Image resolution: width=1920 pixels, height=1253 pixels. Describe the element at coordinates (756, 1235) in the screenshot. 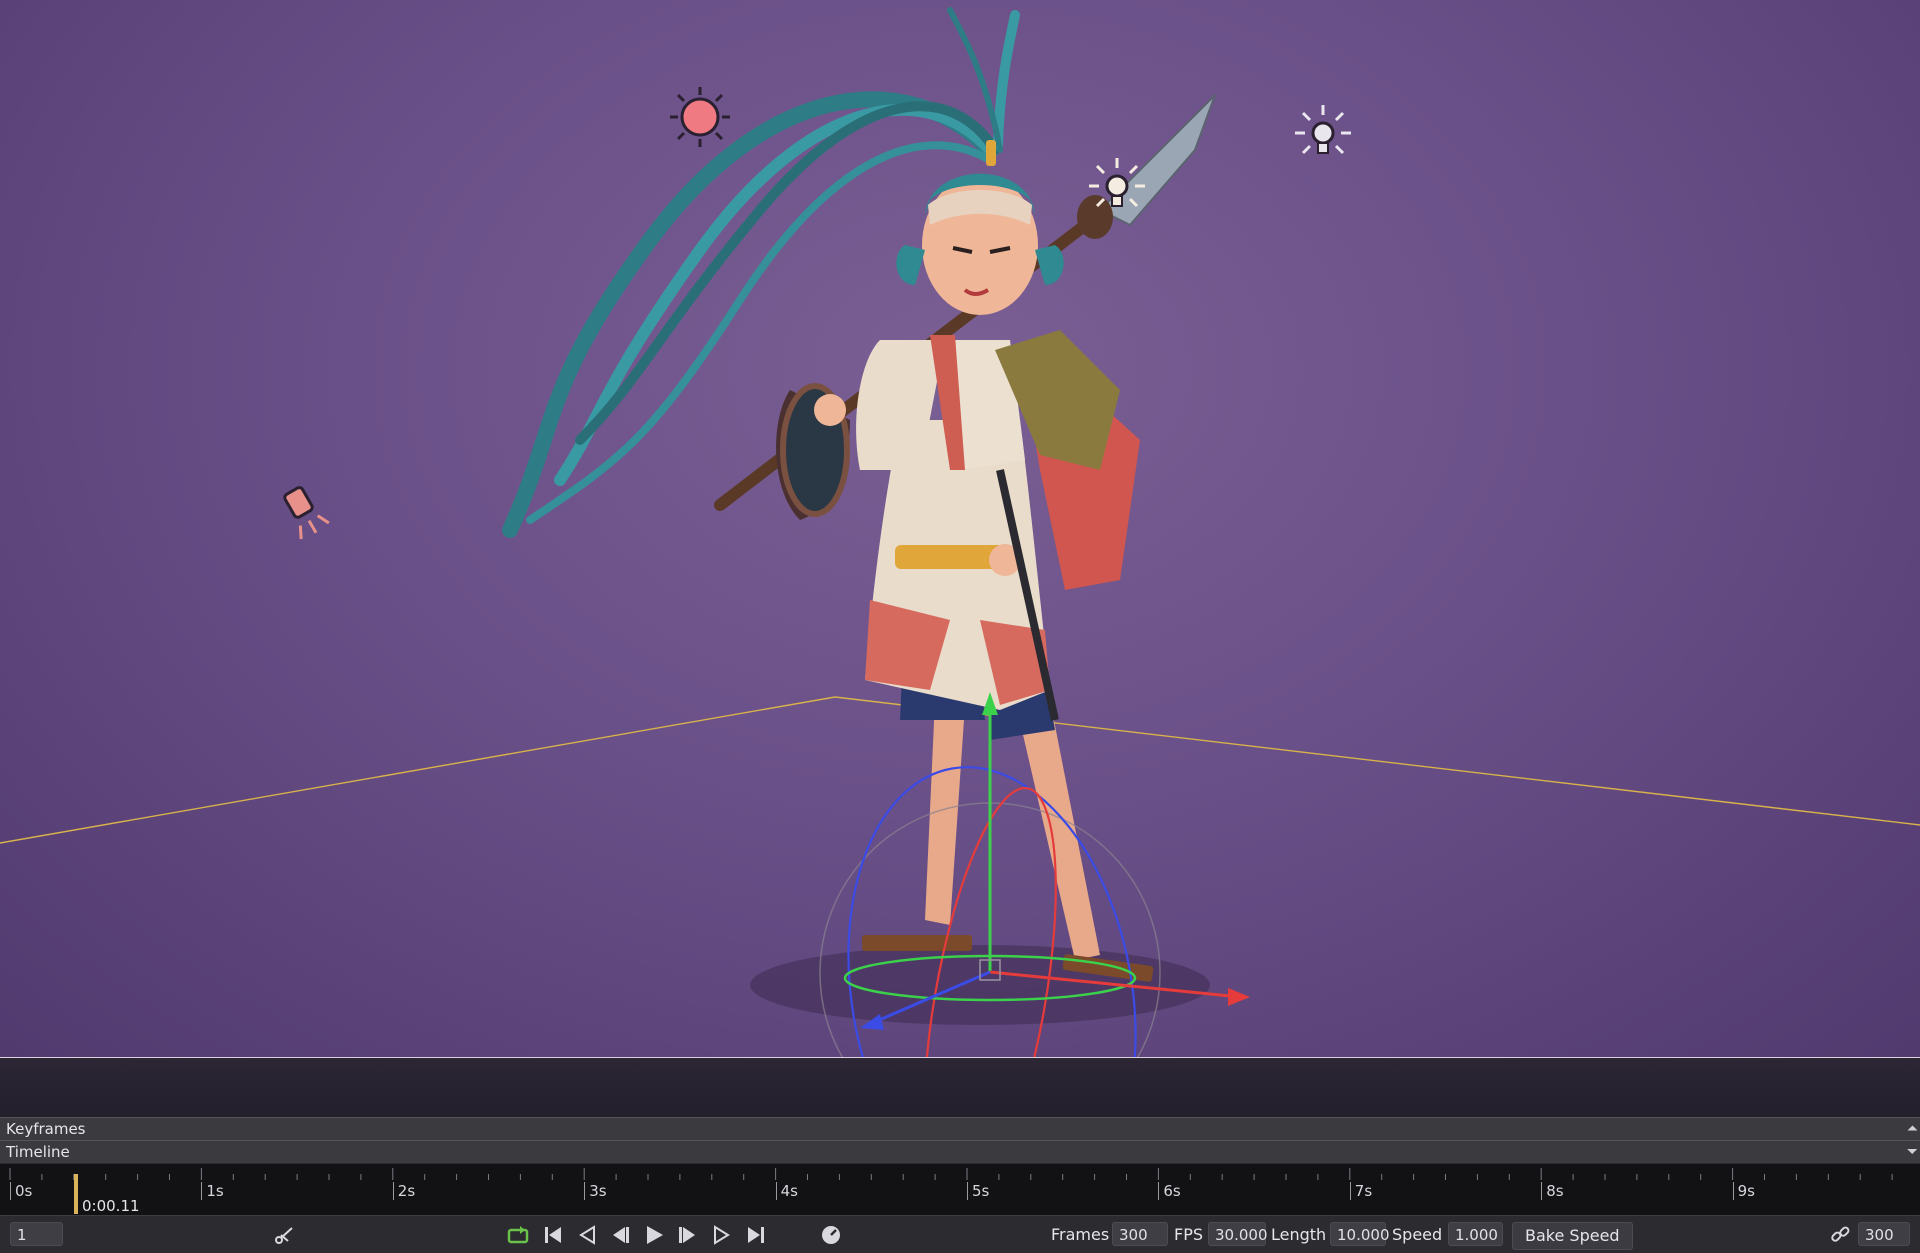

I see `go-to-end-icon` at that location.